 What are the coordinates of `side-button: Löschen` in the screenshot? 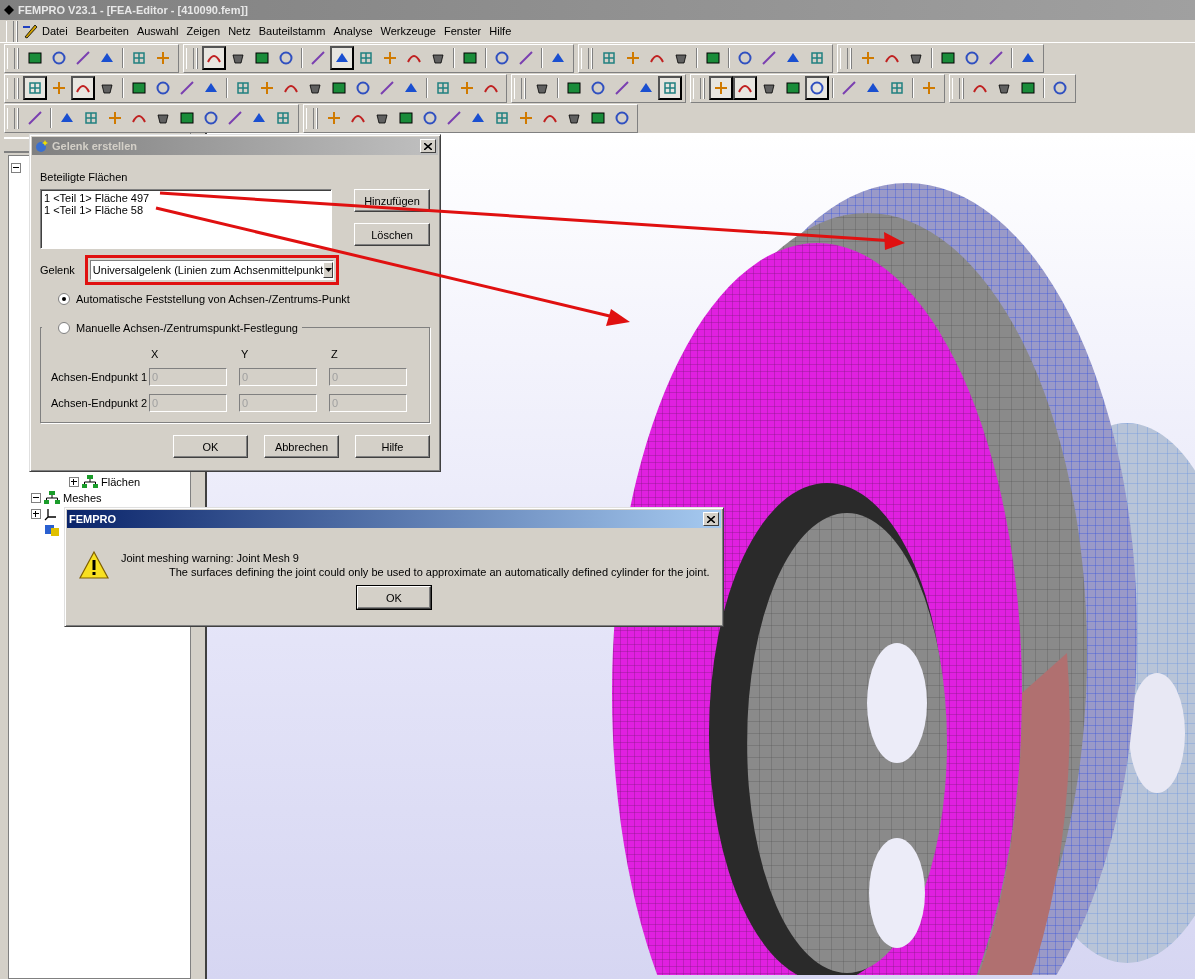 It's located at (392, 234).